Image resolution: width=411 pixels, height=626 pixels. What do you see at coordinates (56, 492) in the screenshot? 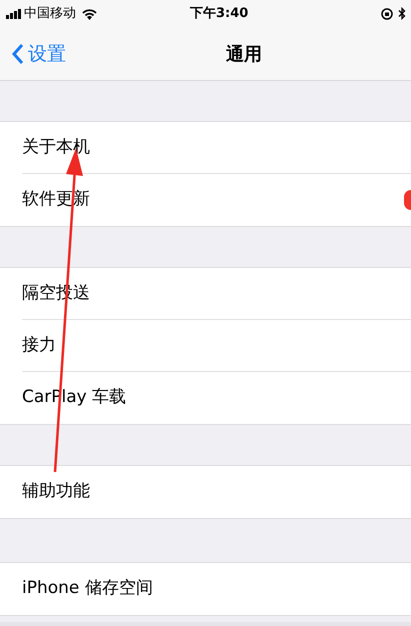
I see `list-item: 辅助功能` at bounding box center [56, 492].